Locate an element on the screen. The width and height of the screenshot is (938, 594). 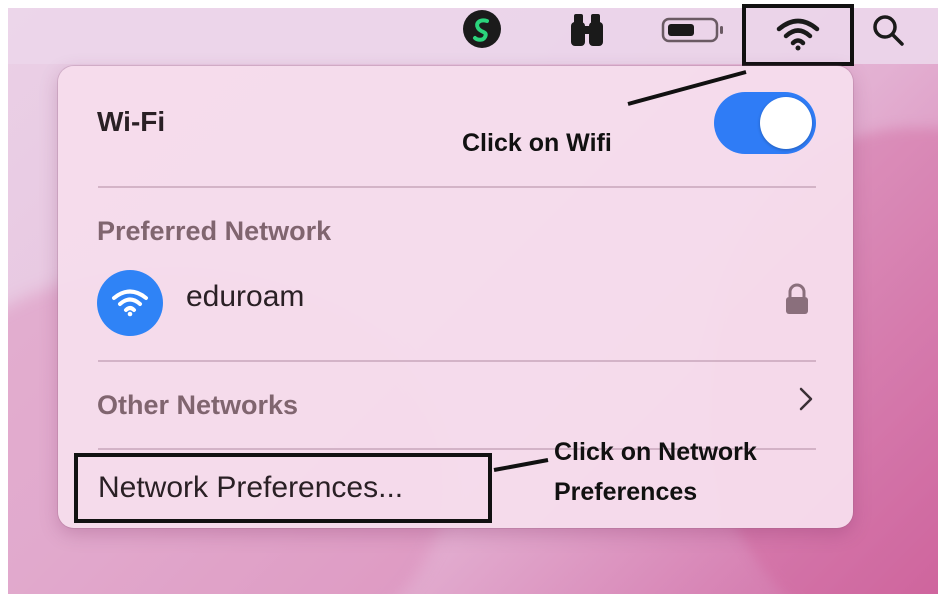
battery-icon is located at coordinates (693, 30).